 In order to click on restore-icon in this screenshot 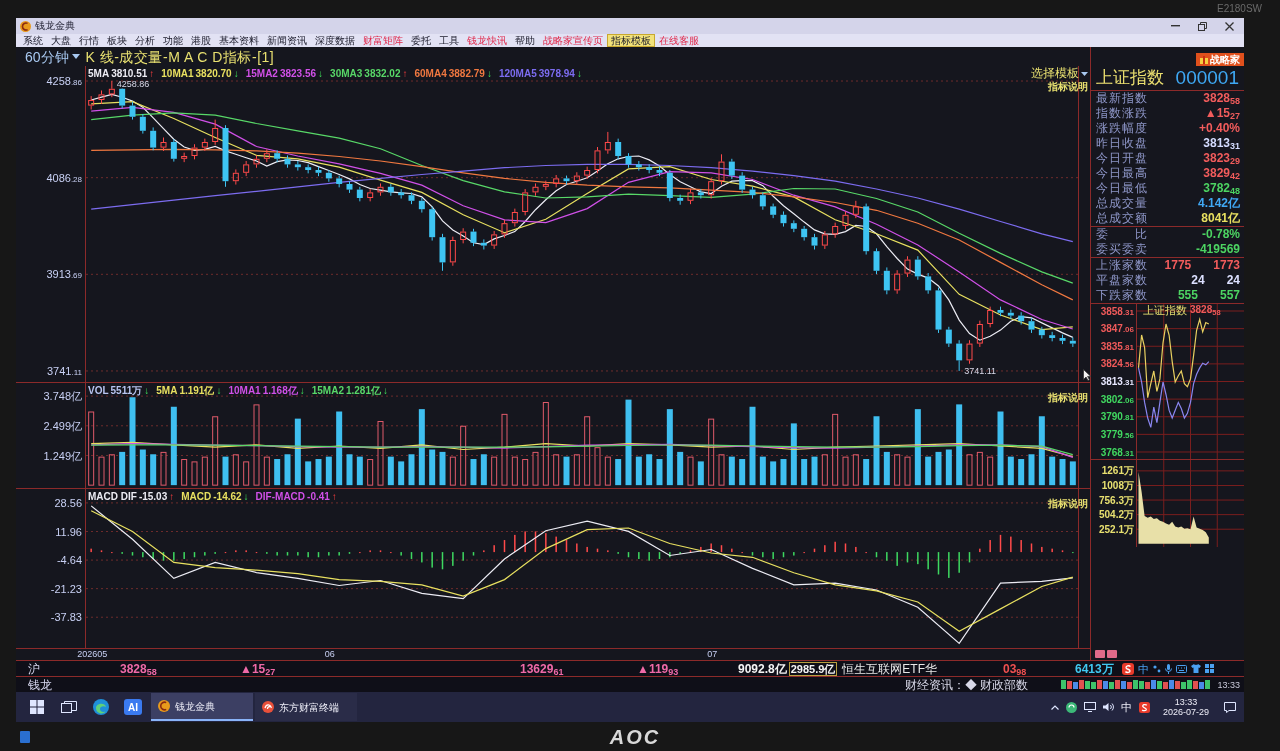, I will do `click(1202, 26)`.